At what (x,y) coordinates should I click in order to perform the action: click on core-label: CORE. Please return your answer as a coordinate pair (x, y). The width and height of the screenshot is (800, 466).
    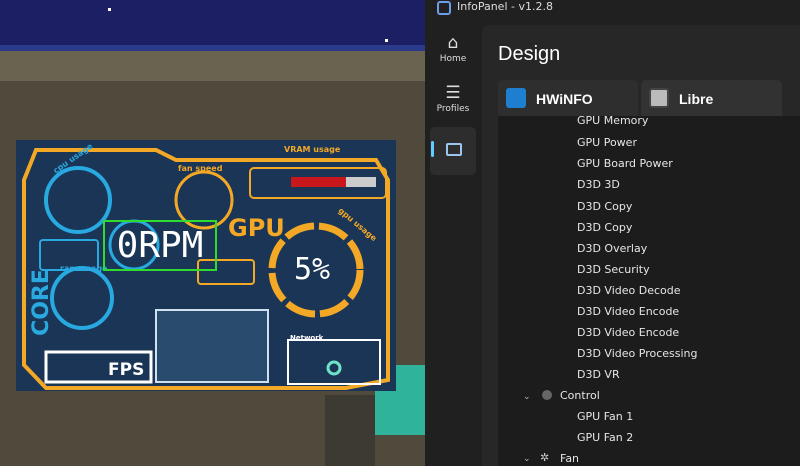
    Looking at the image, I should click on (41, 302).